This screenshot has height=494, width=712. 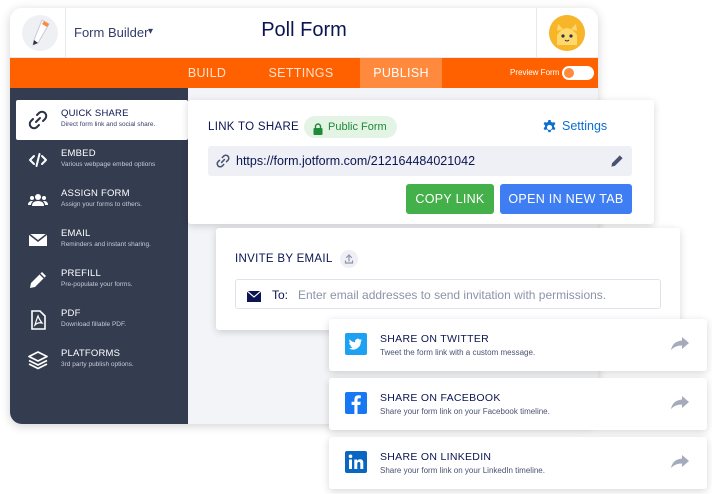 I want to click on sidebar-item-title: QUICK SHARE, so click(x=95, y=113).